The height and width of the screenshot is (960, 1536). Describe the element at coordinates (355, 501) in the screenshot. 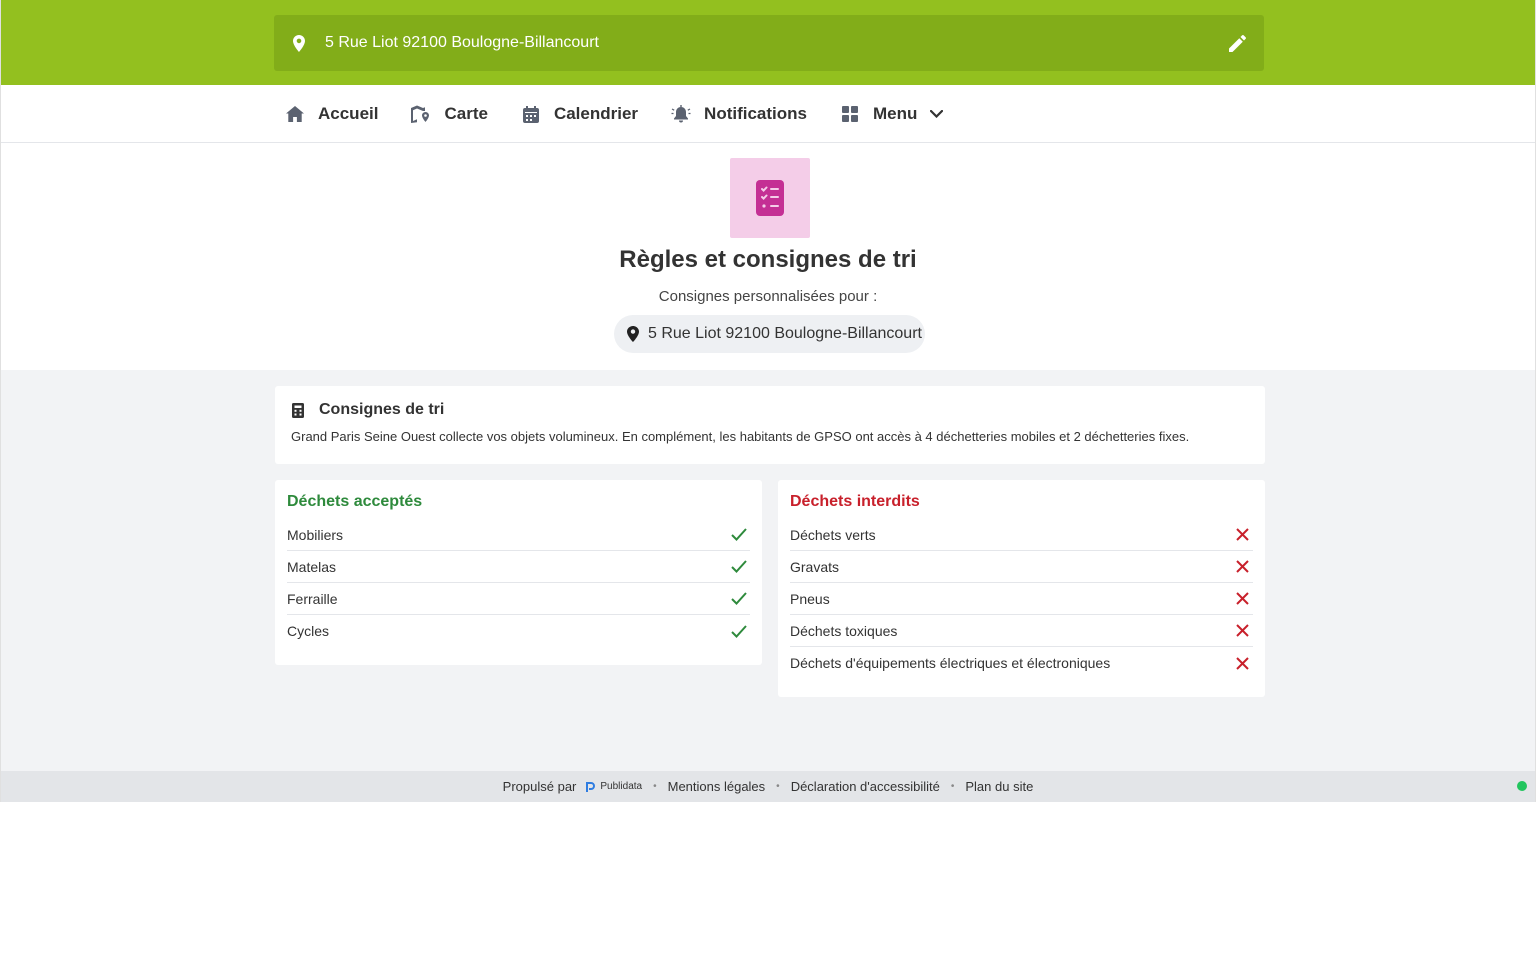

I see `accepted-waste-title: Déchets acceptés` at that location.